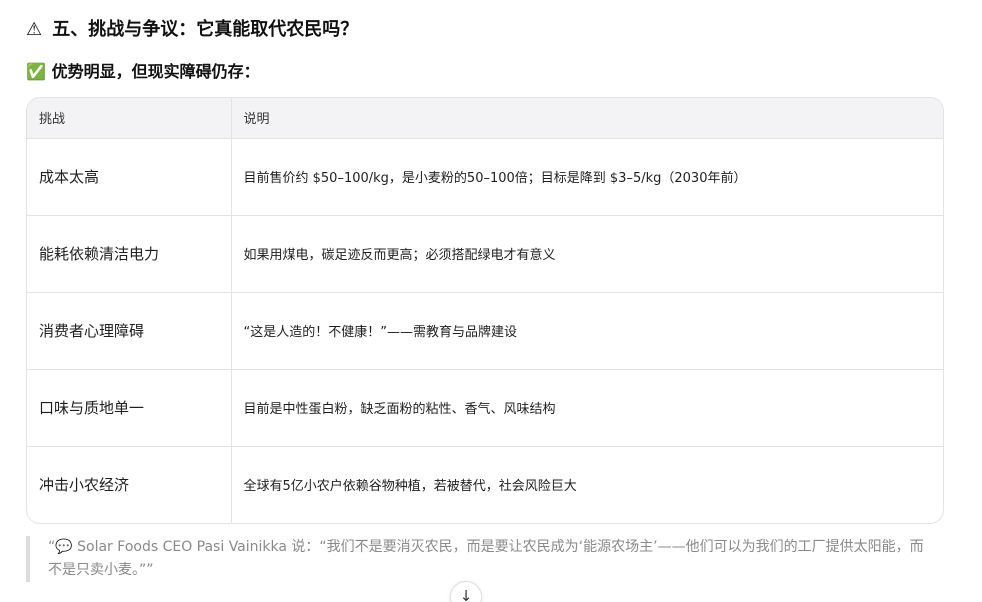 The image size is (982, 602). Describe the element at coordinates (129, 118) in the screenshot. I see `column-header-challenge: 挑战` at that location.